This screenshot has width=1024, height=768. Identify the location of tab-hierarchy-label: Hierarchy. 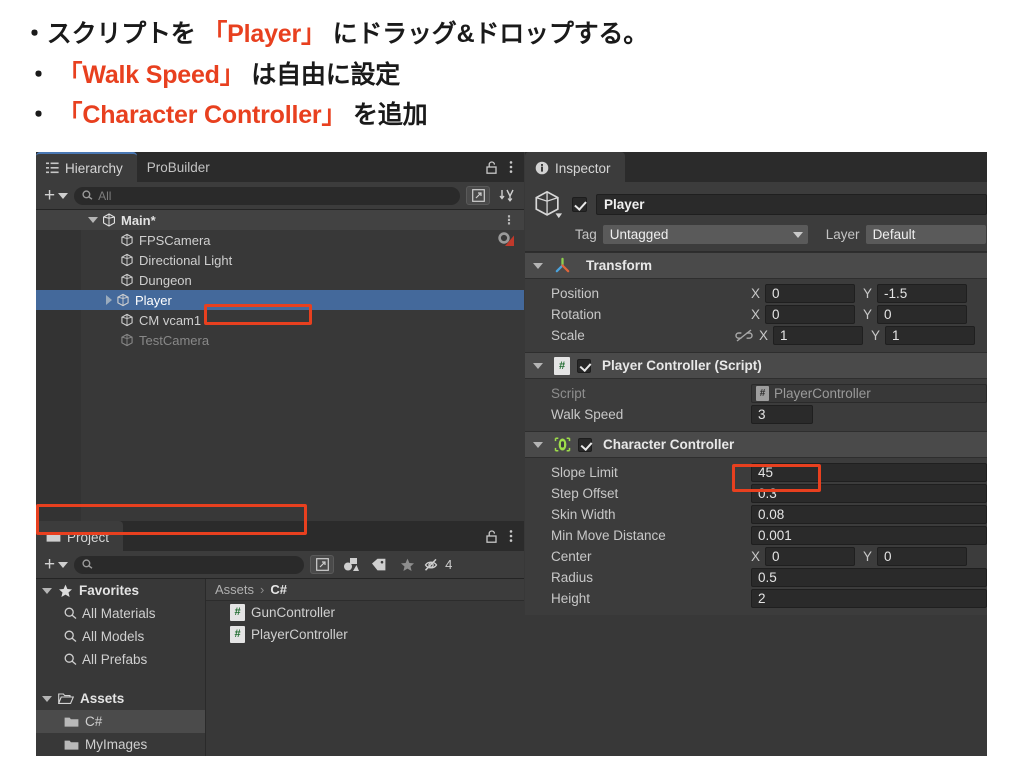
(94, 168).